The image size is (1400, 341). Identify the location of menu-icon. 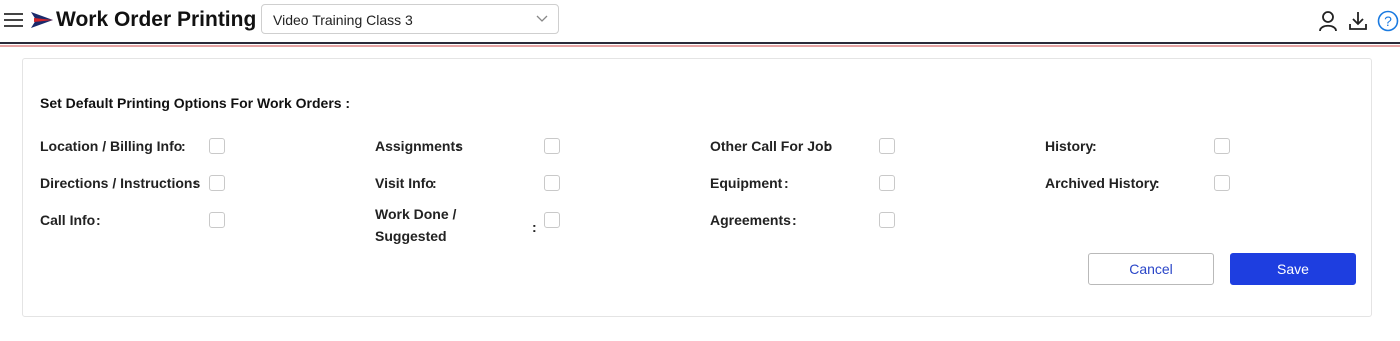
(13, 20).